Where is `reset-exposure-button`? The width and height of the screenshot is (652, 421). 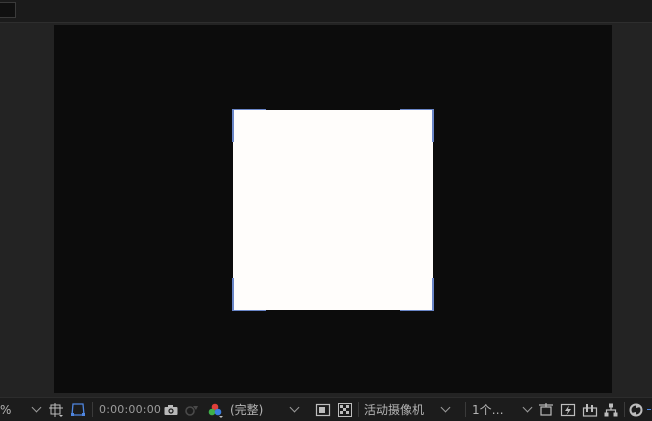 reset-exposure-button is located at coordinates (637, 409).